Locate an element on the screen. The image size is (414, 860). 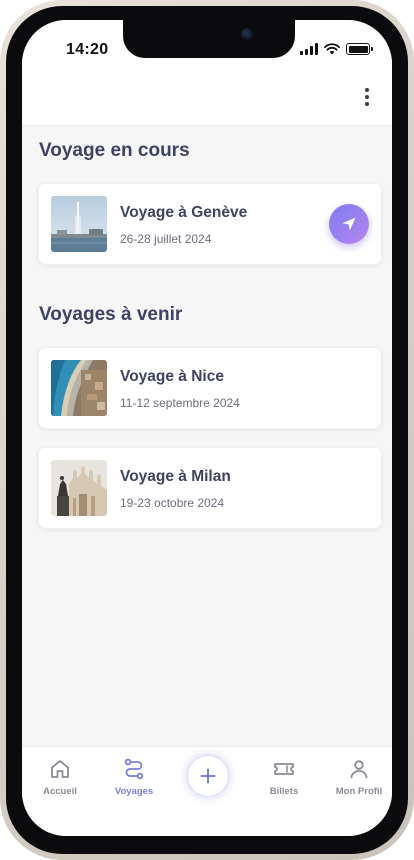
more-options-button is located at coordinates (367, 97).